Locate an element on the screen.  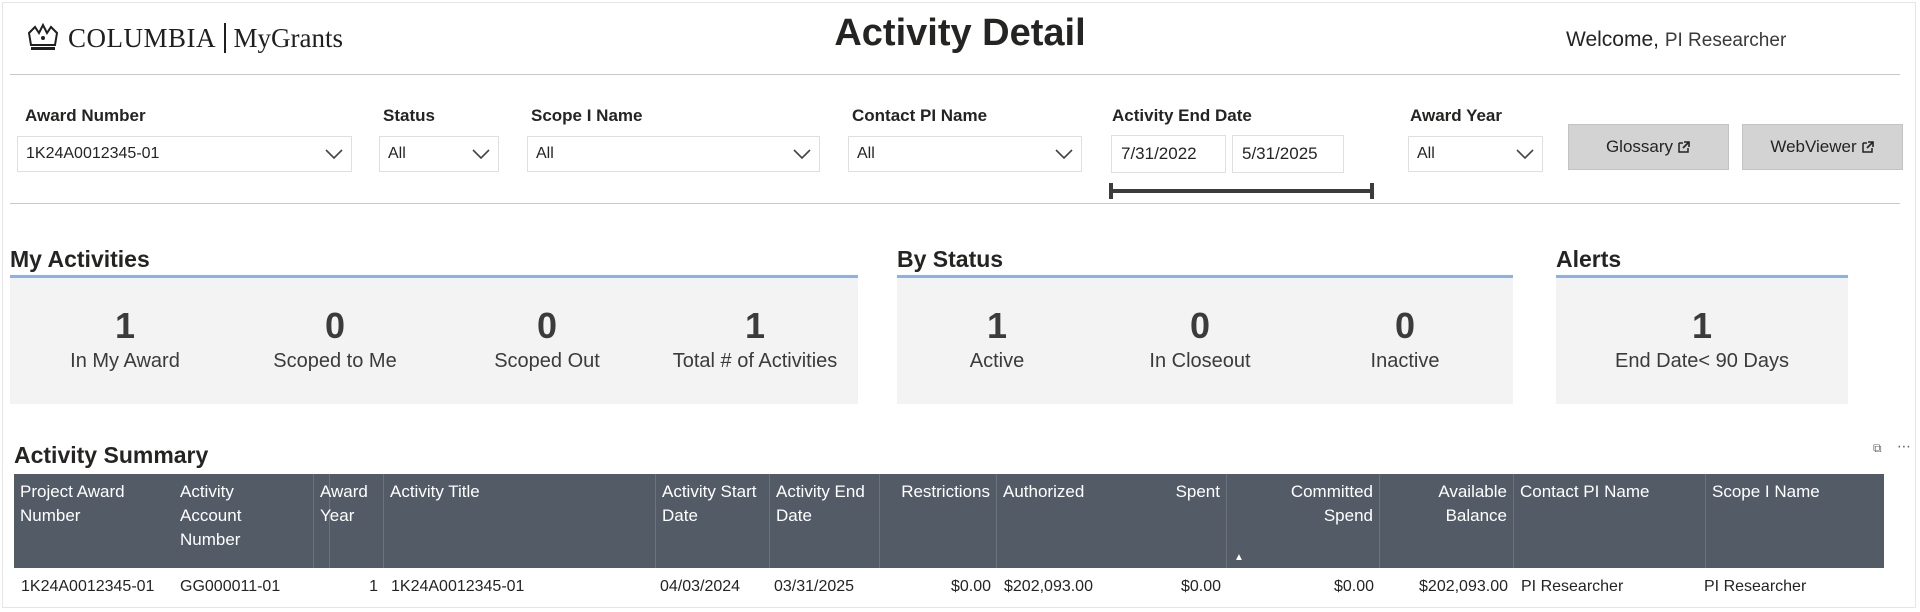
column-header-label: Scope I Name is located at coordinates (1766, 491).